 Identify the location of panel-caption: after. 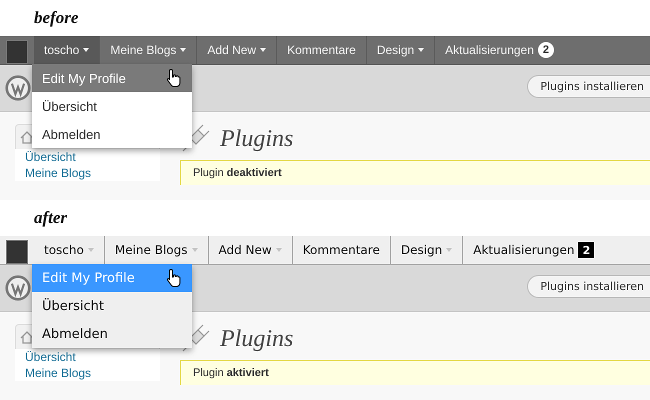
(50, 218).